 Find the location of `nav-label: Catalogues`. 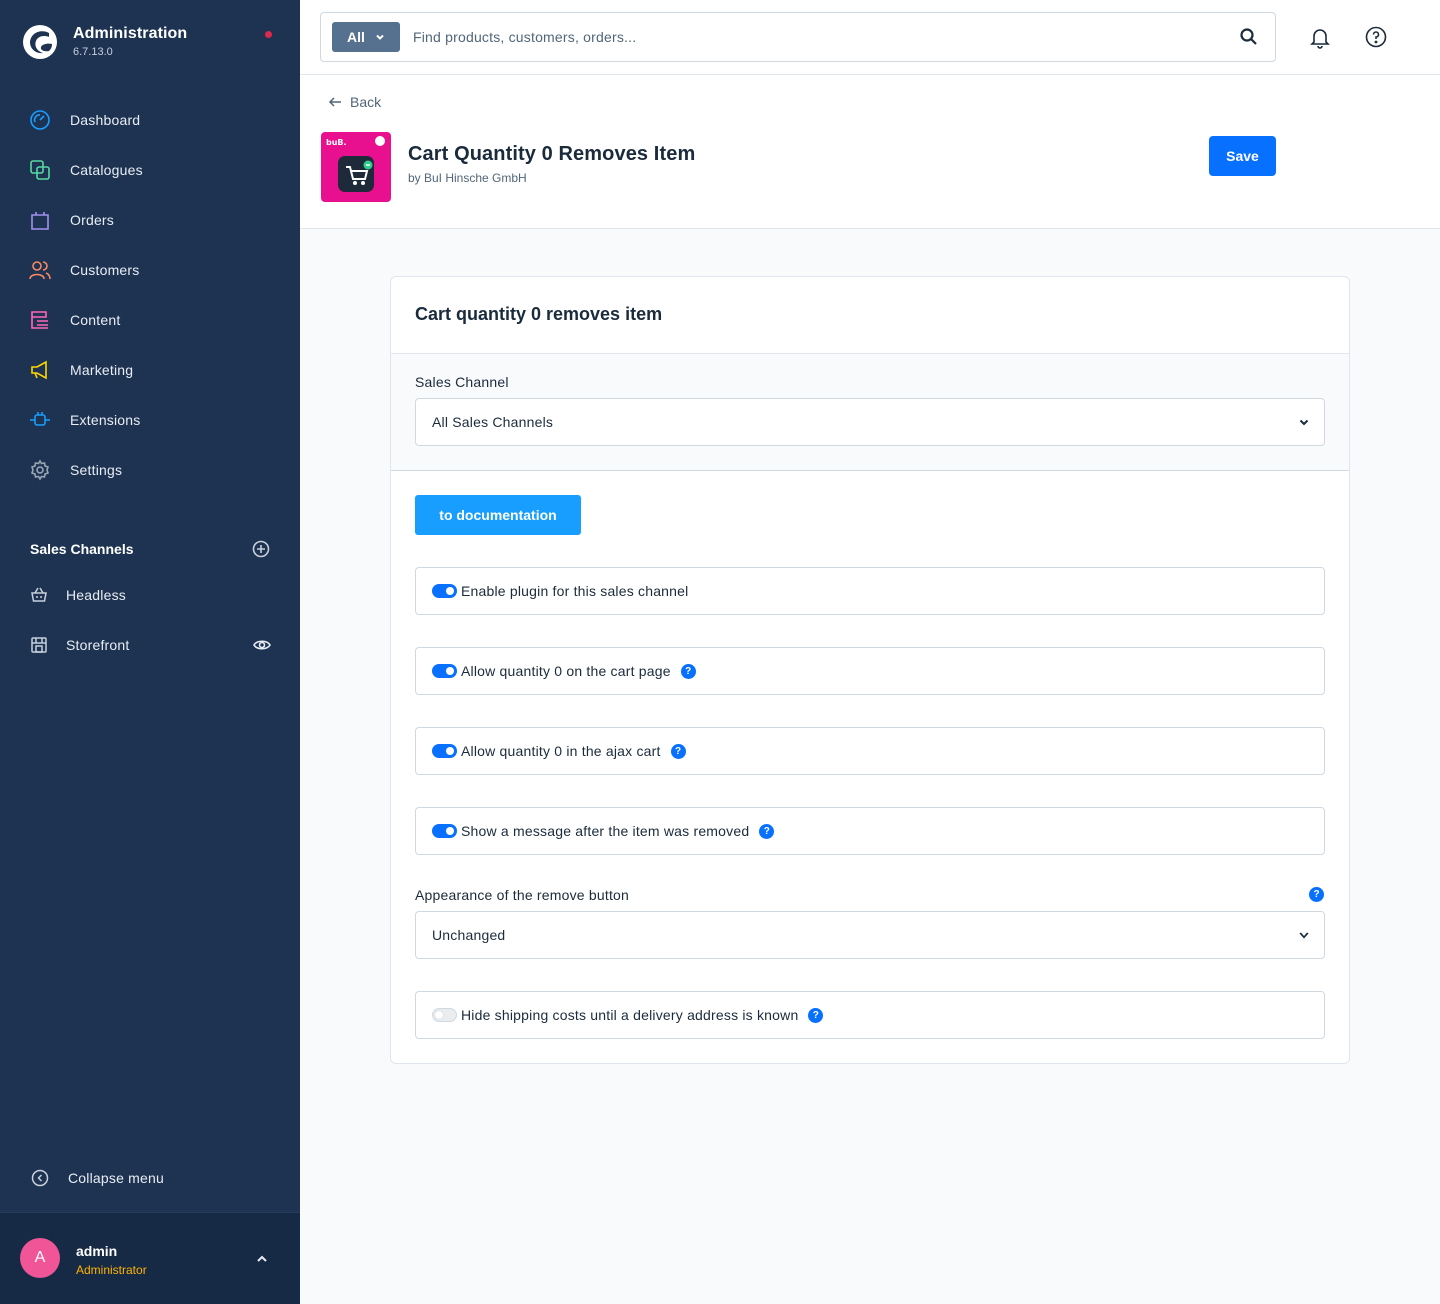

nav-label: Catalogues is located at coordinates (106, 170).